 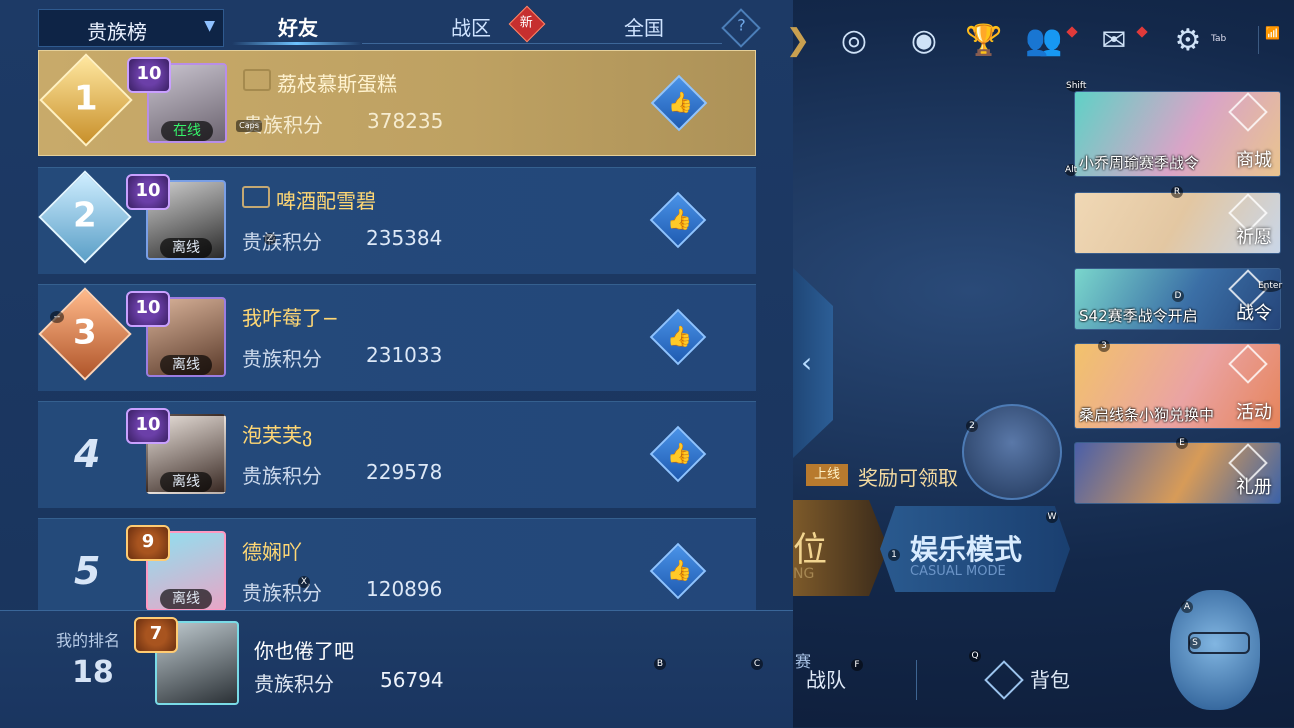 I want to click on rank-number: 1, so click(x=86, y=98).